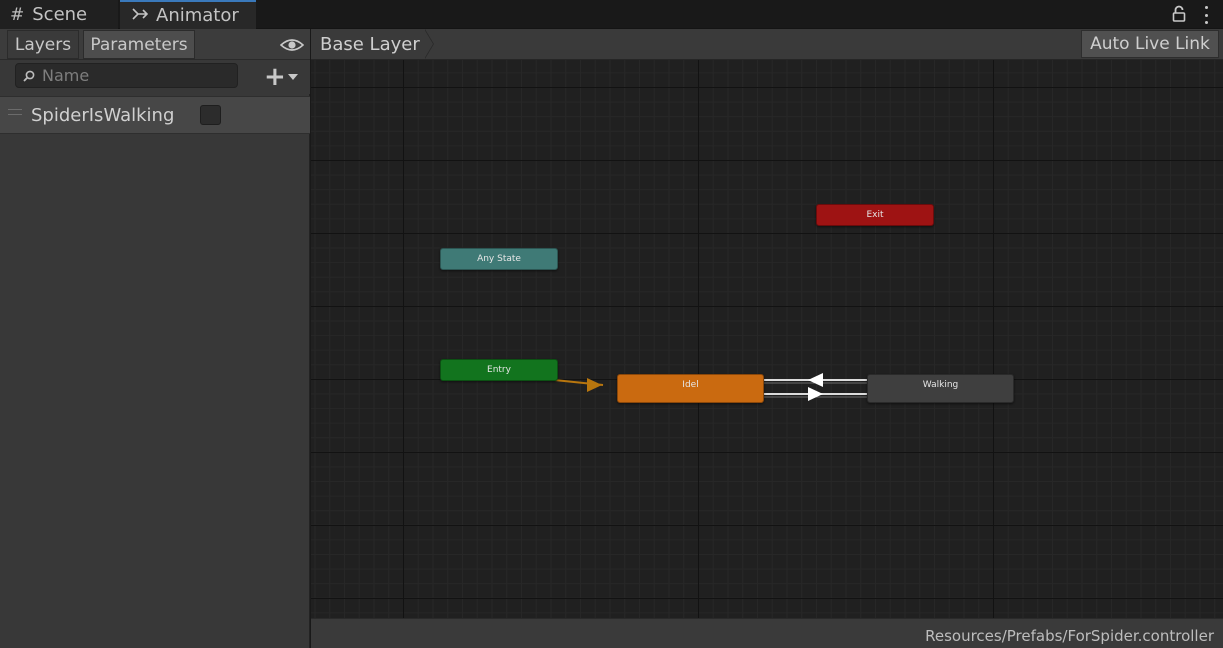 The width and height of the screenshot is (1223, 648). Describe the element at coordinates (1069, 636) in the screenshot. I see `controller-path: Resources/Prefabs/ForSpider.controller` at that location.